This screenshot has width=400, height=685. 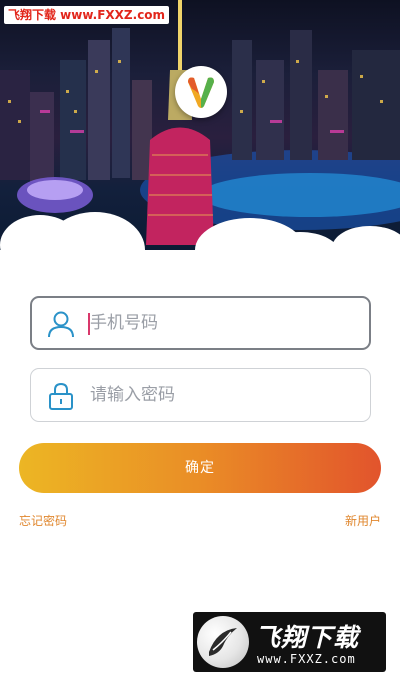 I want to click on password-field: 请输入密码, so click(x=200, y=395).